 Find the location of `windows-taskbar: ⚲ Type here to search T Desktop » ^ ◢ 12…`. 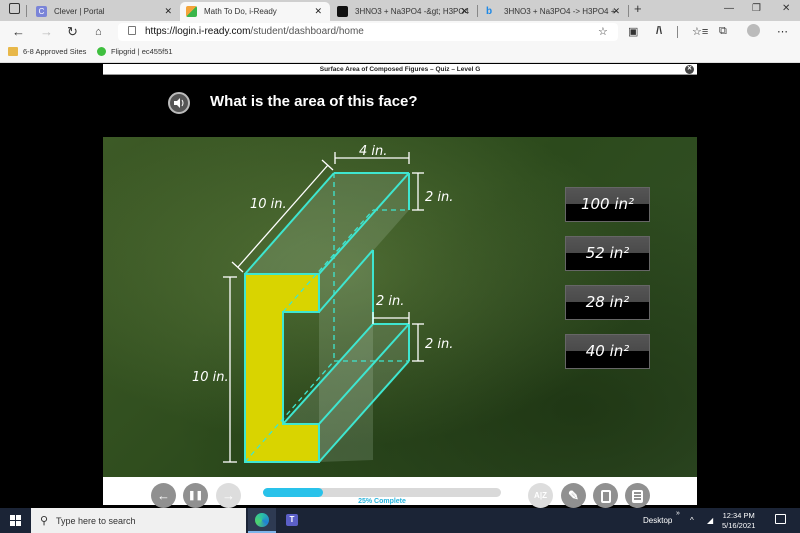

windows-taskbar: ⚲ Type here to search T Desktop » ^ ◢ 12… is located at coordinates (400, 520).